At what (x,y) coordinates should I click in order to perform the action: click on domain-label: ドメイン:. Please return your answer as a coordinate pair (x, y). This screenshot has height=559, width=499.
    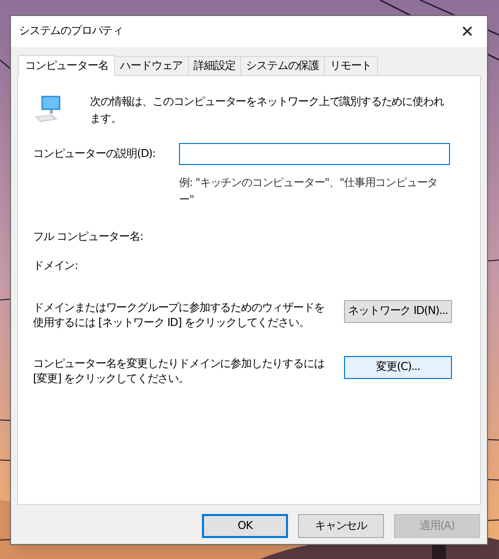
    Looking at the image, I should click on (56, 266).